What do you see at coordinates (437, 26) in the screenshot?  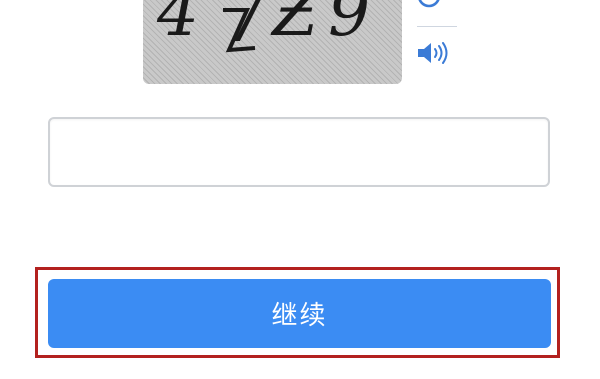 I see `controls-divider` at bounding box center [437, 26].